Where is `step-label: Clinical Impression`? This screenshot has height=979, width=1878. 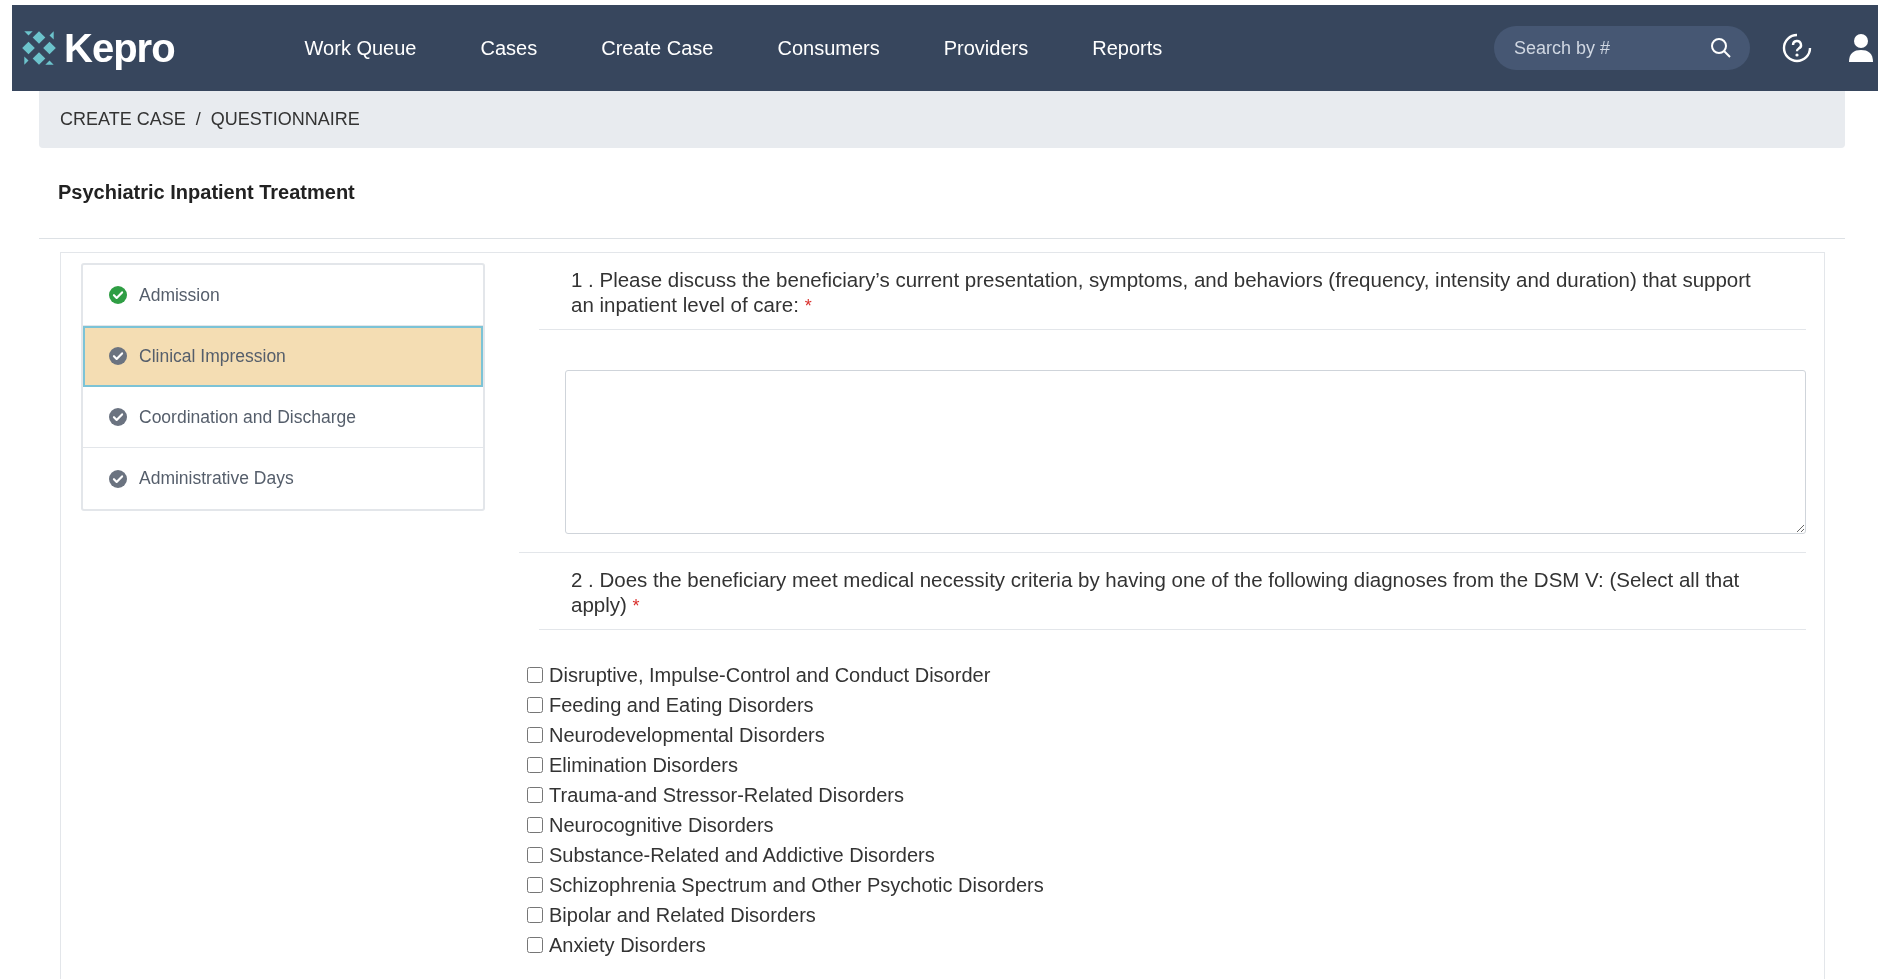
step-label: Clinical Impression is located at coordinates (212, 356).